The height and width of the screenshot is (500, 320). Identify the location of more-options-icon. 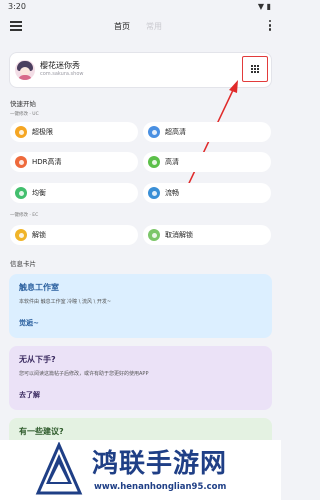
(270, 27).